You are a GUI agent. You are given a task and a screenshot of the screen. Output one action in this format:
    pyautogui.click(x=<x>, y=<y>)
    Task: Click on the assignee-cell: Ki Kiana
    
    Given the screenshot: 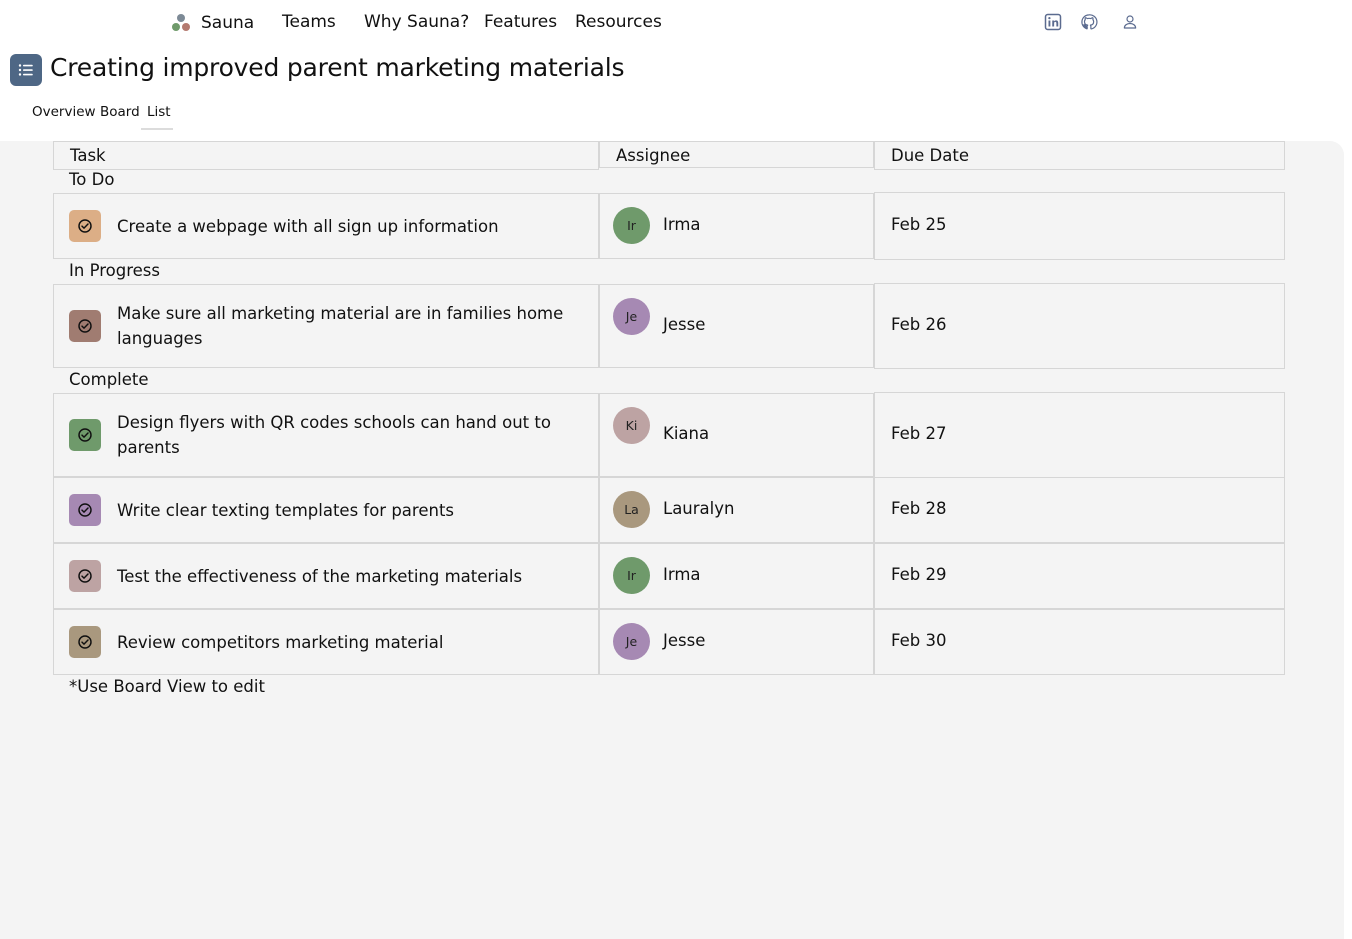 What is the action you would take?
    pyautogui.click(x=736, y=435)
    